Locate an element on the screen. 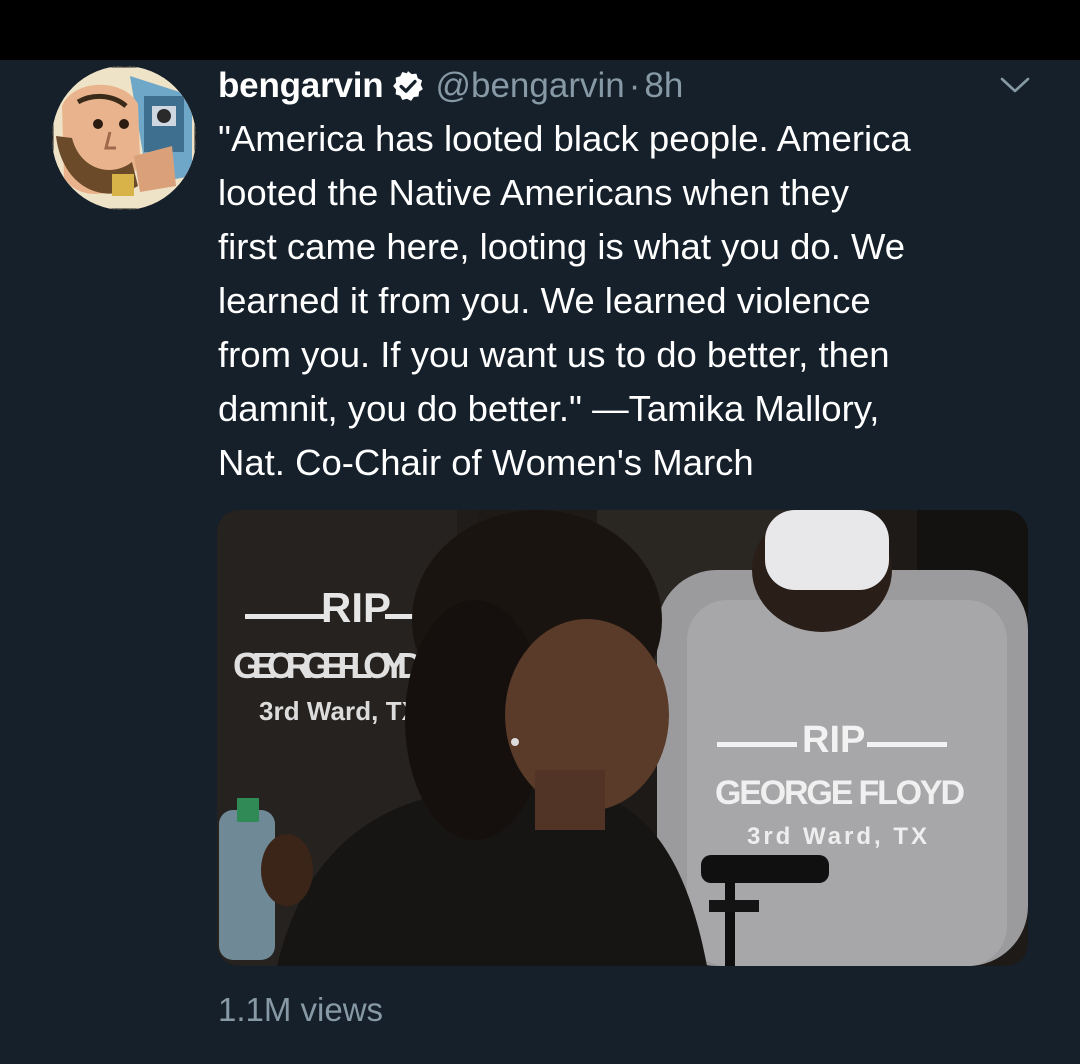  user-handle: @bengarvin is located at coordinates (529, 86).